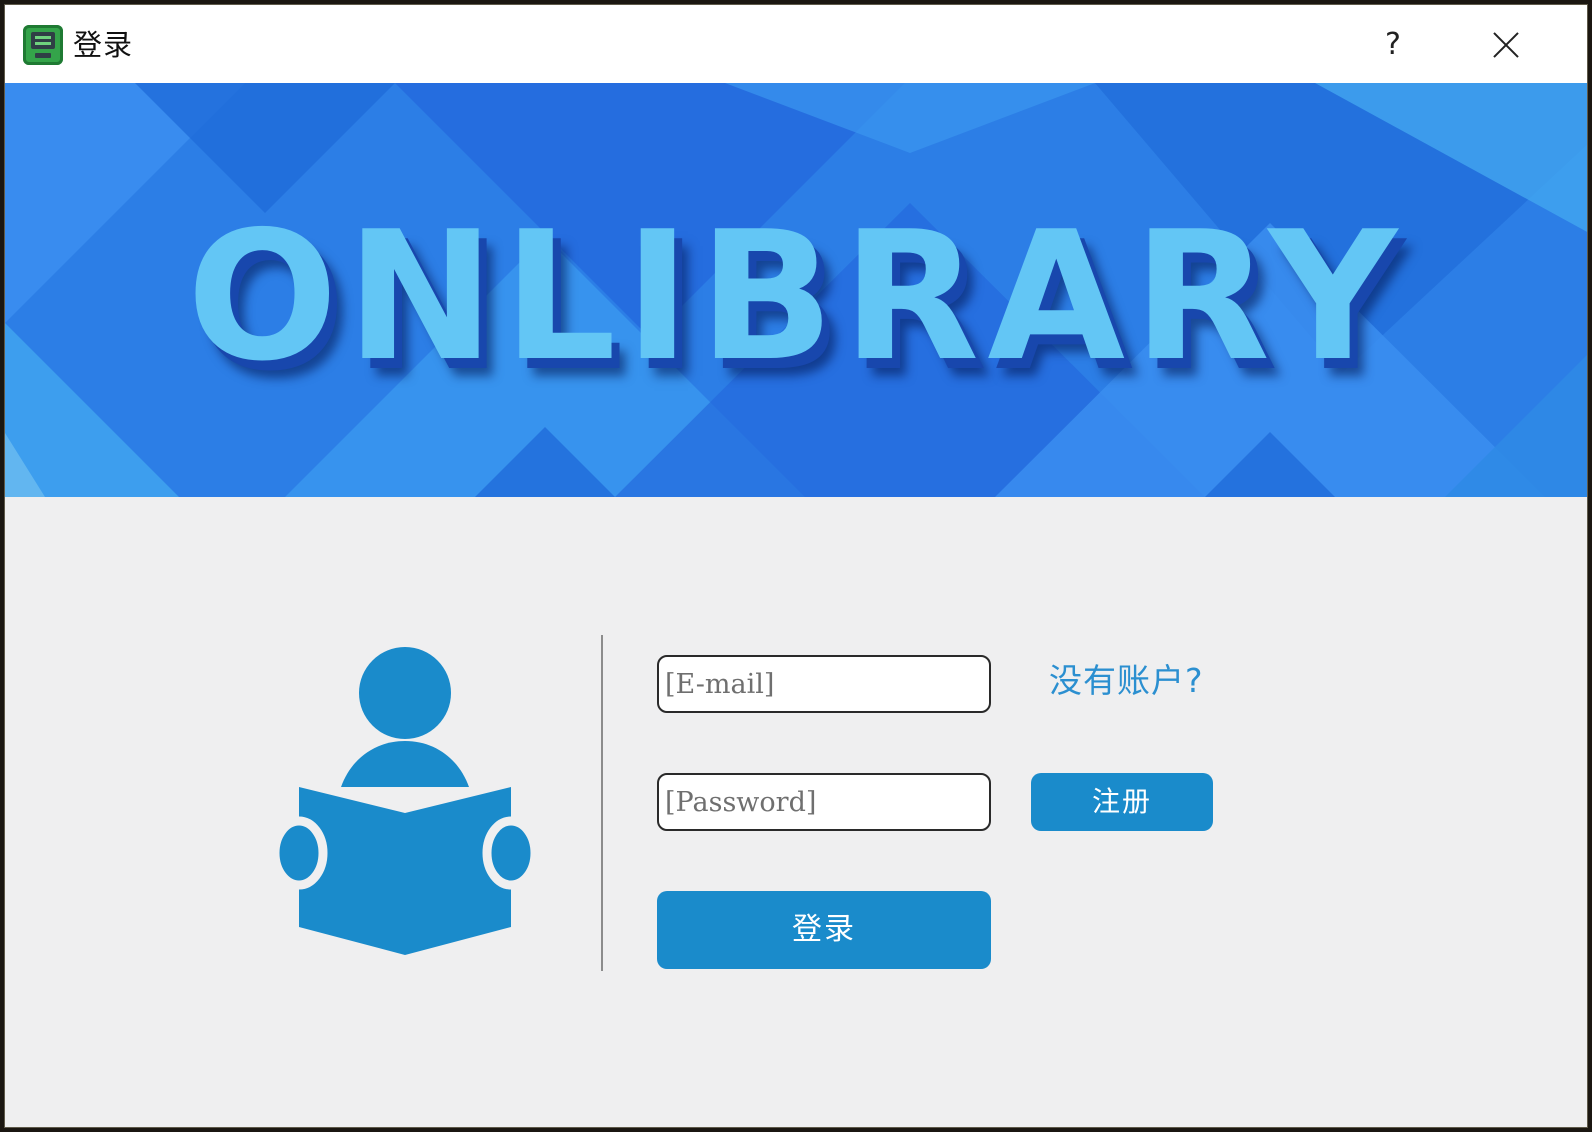 The height and width of the screenshot is (1132, 1592). Describe the element at coordinates (1506, 45) in the screenshot. I see `close-icon` at that location.